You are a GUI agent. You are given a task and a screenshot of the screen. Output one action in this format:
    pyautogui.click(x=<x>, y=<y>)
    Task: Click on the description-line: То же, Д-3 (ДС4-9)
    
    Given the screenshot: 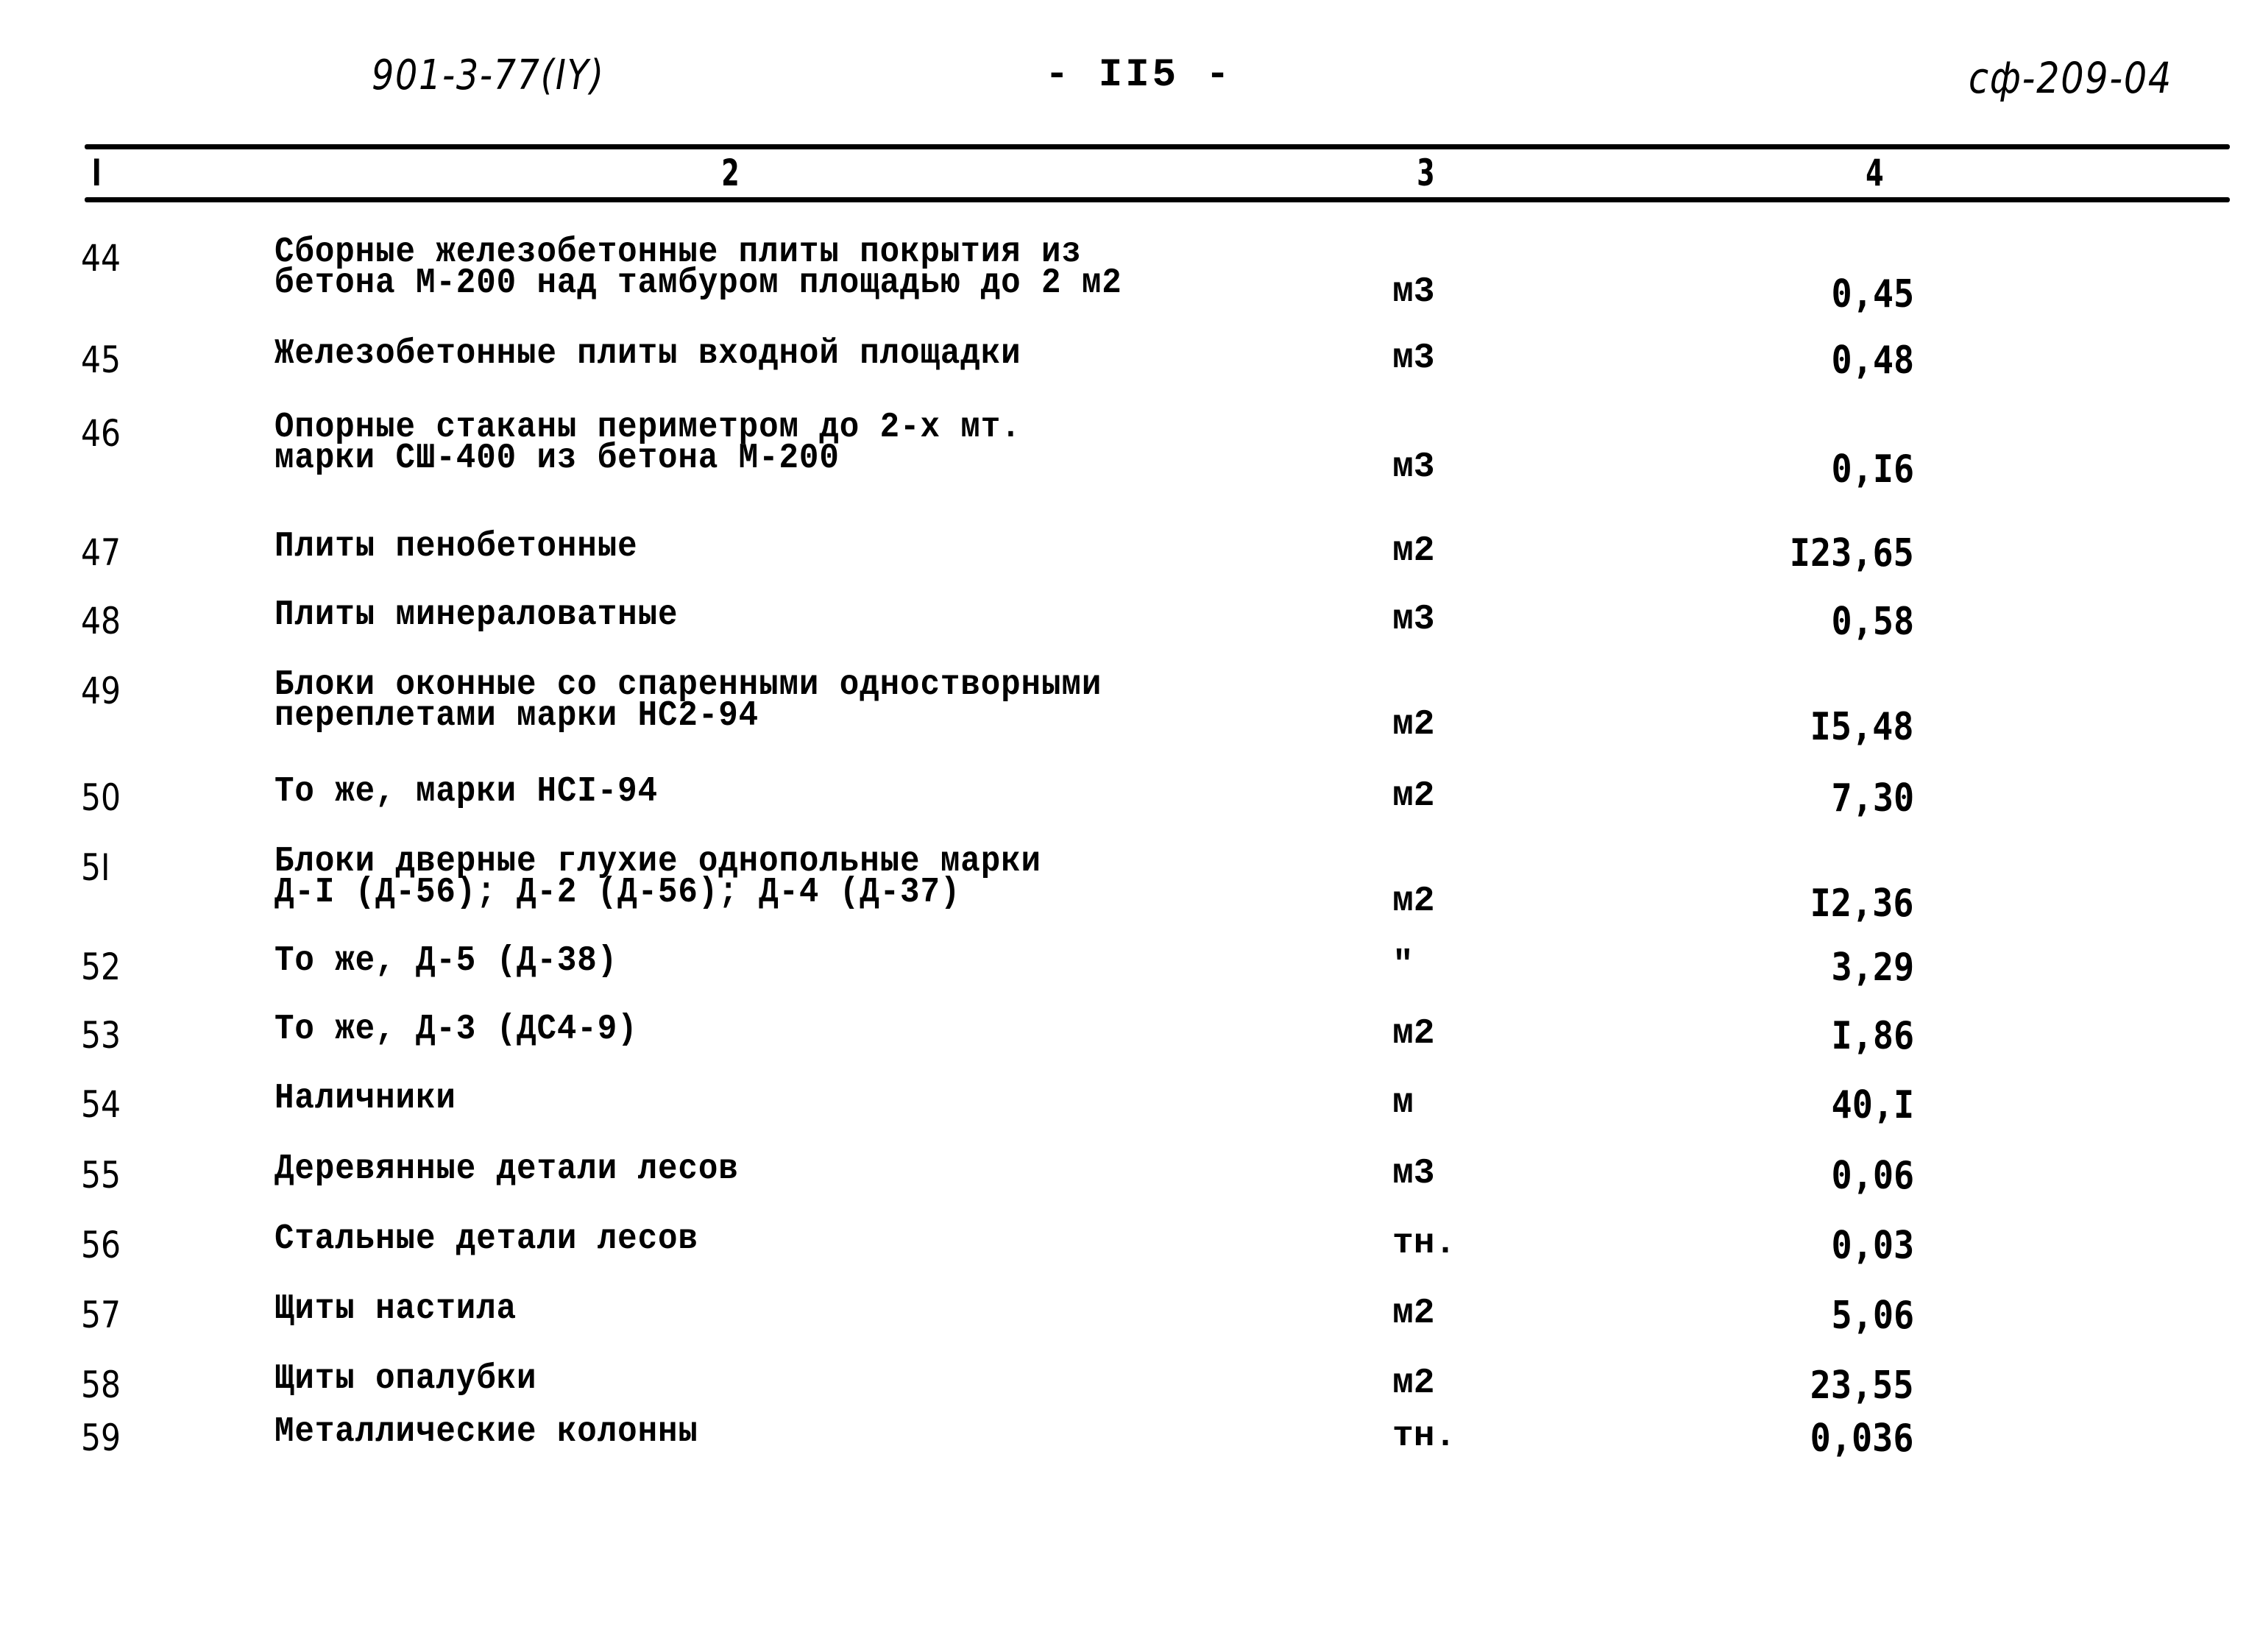 What is the action you would take?
    pyautogui.click(x=456, y=1029)
    